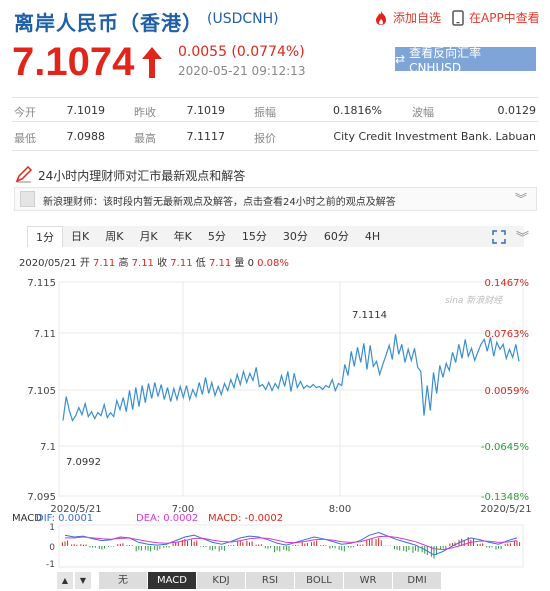  I want to click on price-series-line, so click(291, 378).